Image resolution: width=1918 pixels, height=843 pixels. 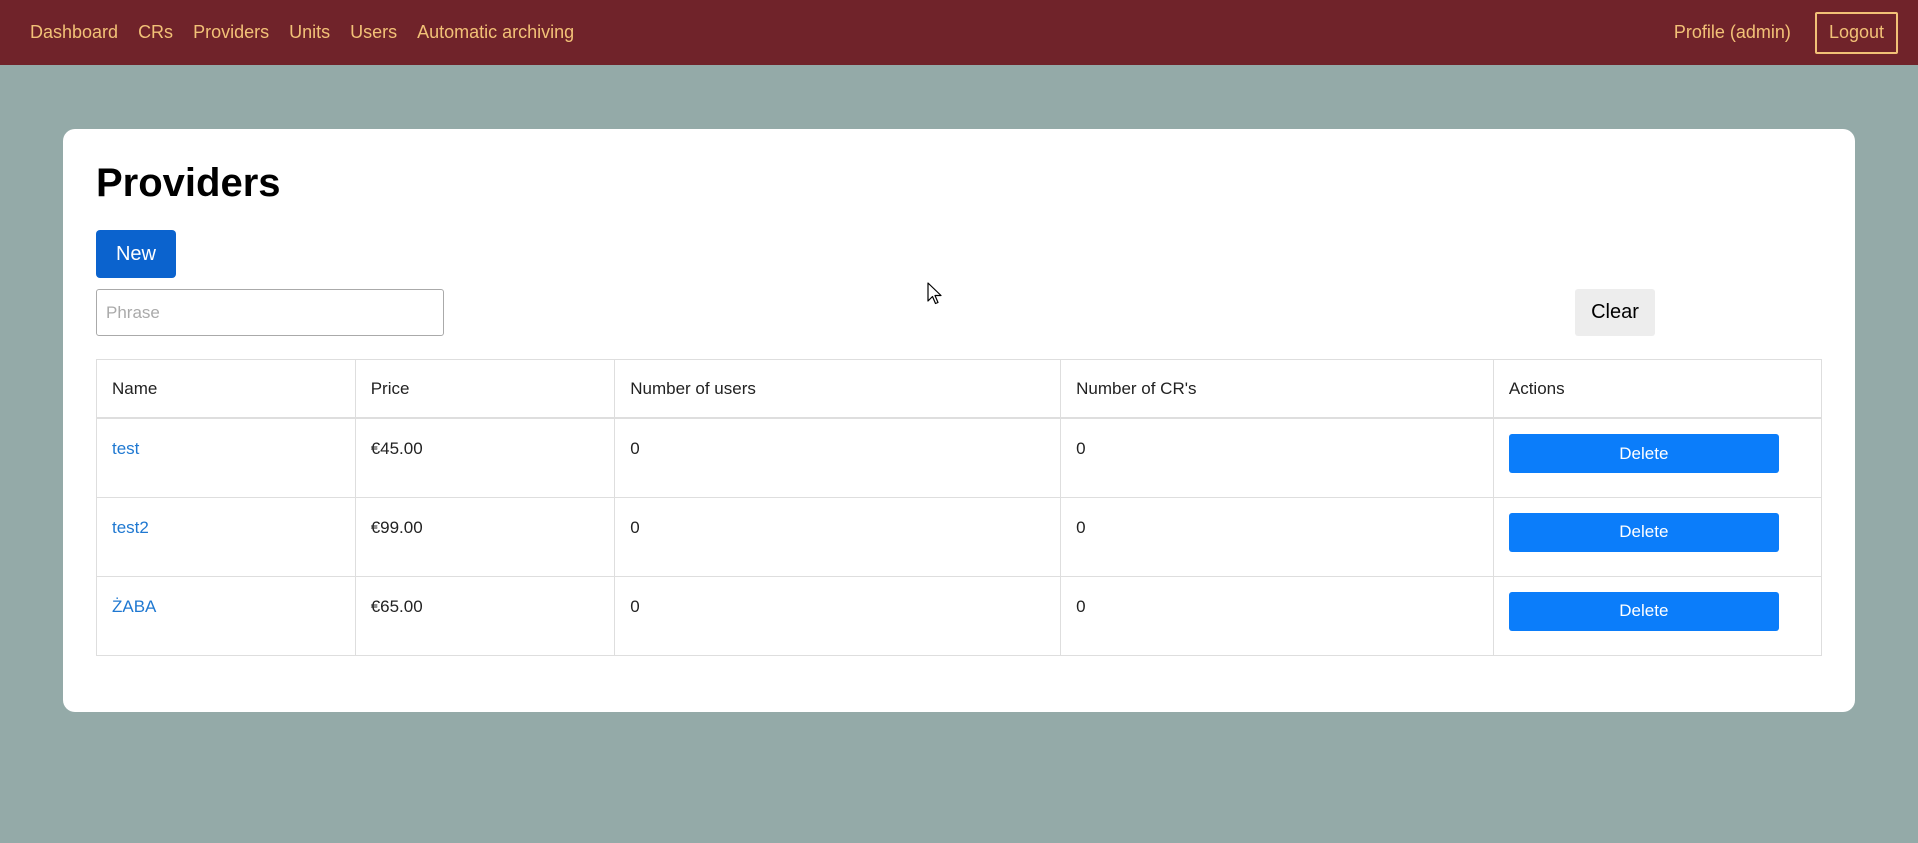 What do you see at coordinates (485, 536) in the screenshot?
I see `cell-price: €99.00` at bounding box center [485, 536].